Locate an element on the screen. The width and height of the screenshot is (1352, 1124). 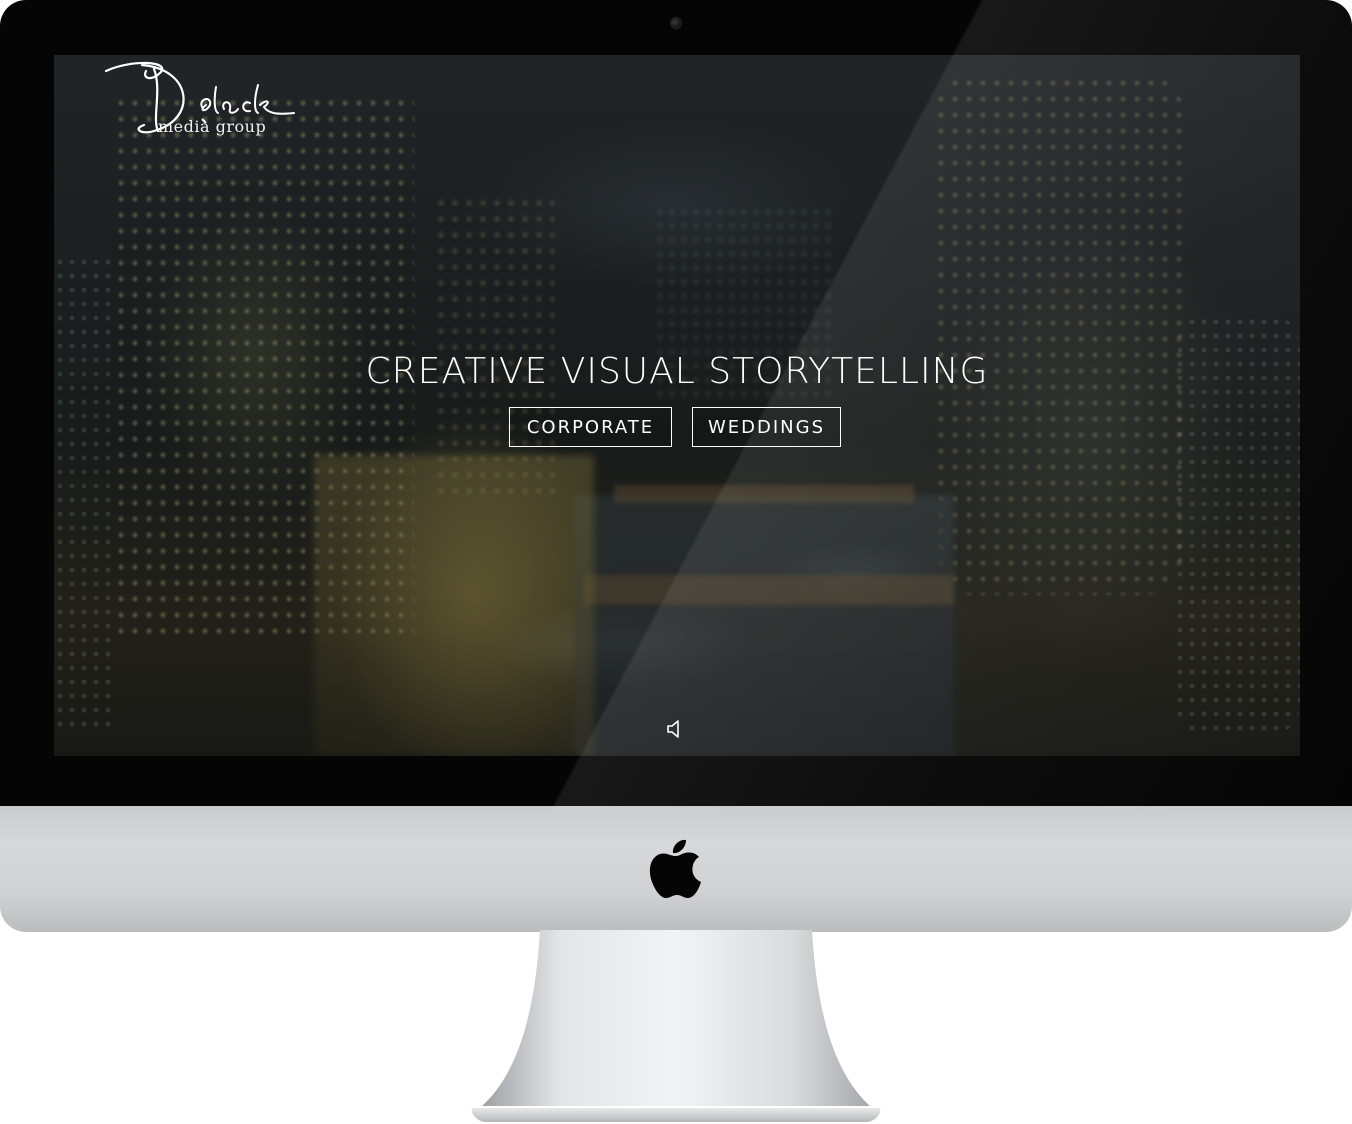
weddings-button: WEDDINGS is located at coordinates (766, 427).